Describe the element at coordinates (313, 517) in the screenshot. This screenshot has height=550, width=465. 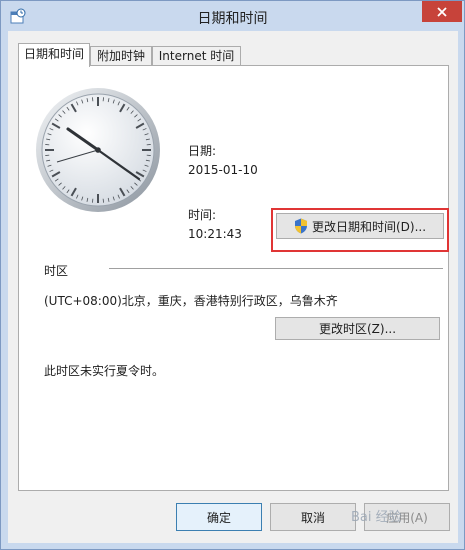
I see `cancel-button: 取消` at that location.